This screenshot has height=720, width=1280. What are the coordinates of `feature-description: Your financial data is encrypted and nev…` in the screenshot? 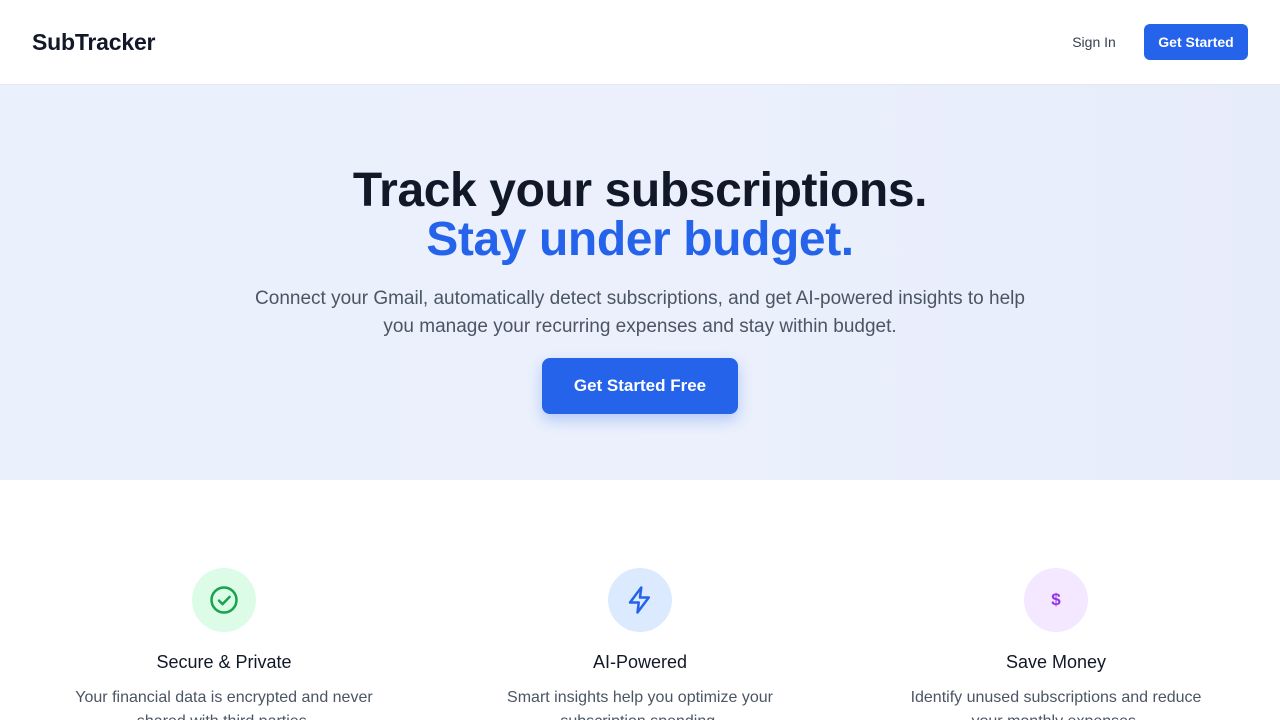 It's located at (224, 704).